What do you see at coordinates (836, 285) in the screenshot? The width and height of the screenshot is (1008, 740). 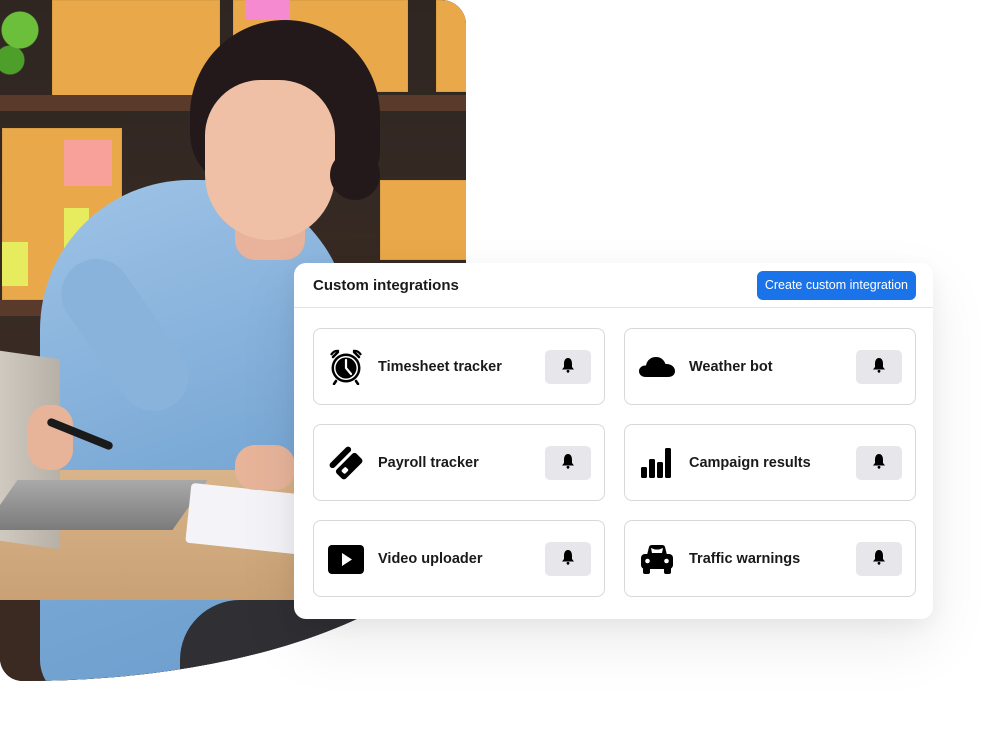 I see `create-custom-integration-button: Create custom integration` at bounding box center [836, 285].